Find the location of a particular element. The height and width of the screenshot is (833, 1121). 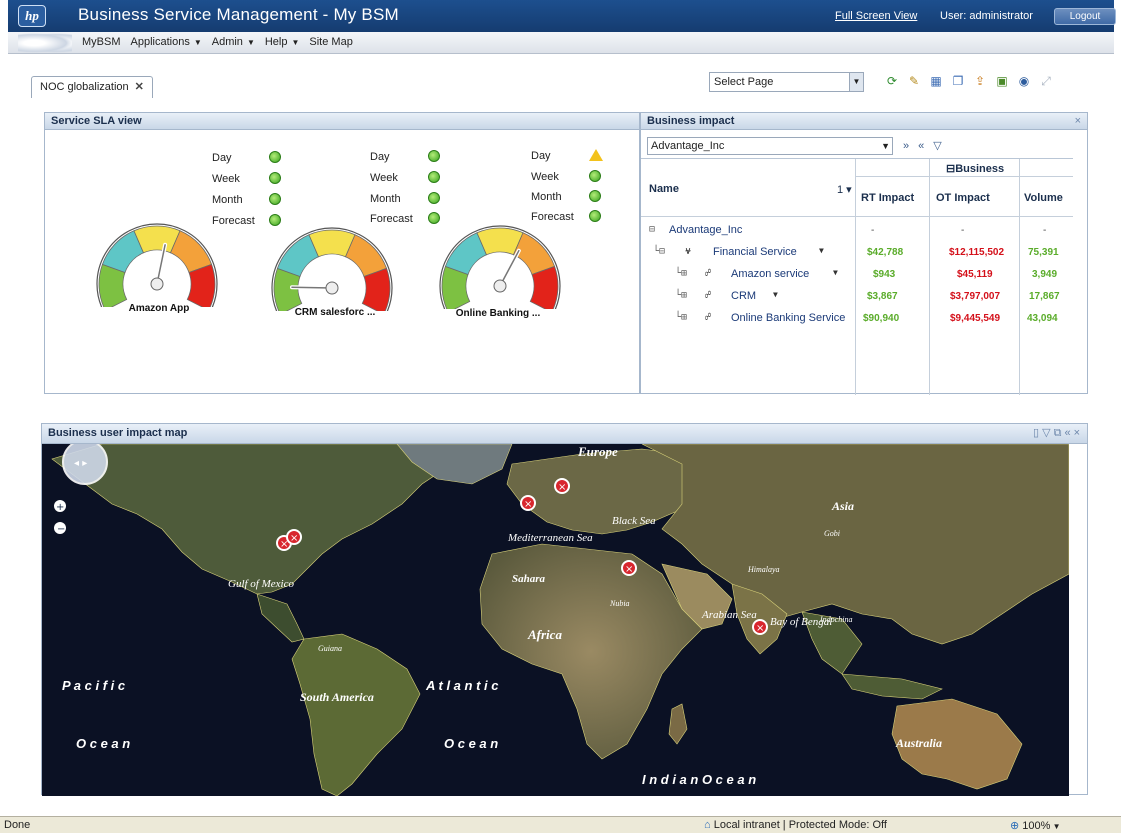

refresh-icon: ⟳ is located at coordinates (892, 81).